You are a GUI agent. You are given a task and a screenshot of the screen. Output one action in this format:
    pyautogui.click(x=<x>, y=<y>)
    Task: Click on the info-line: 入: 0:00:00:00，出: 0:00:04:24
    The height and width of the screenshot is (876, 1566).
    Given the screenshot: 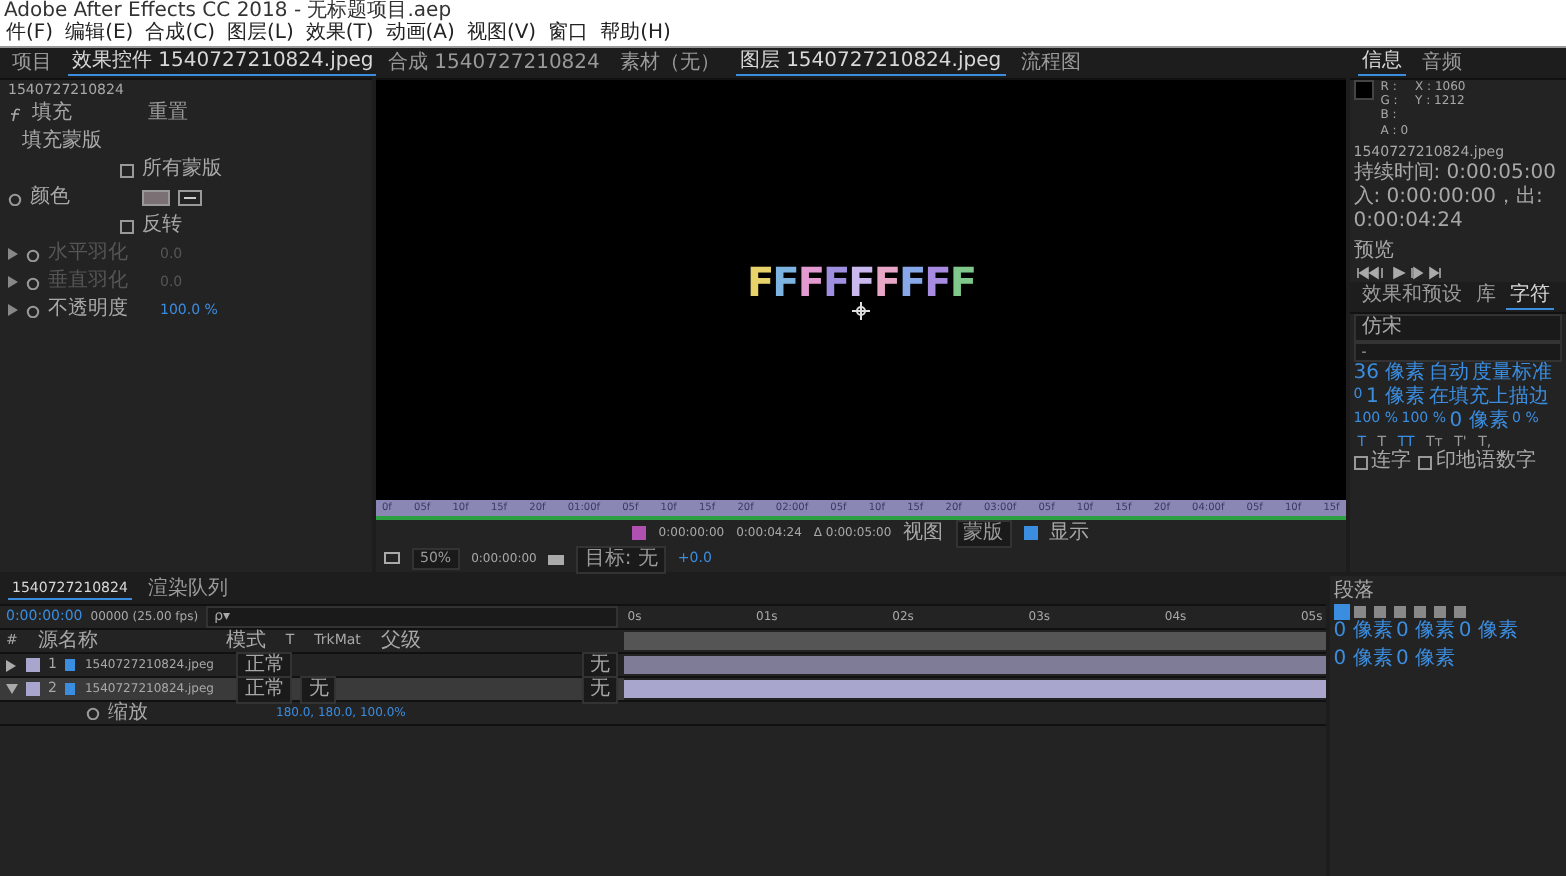 What is the action you would take?
    pyautogui.click(x=1449, y=209)
    